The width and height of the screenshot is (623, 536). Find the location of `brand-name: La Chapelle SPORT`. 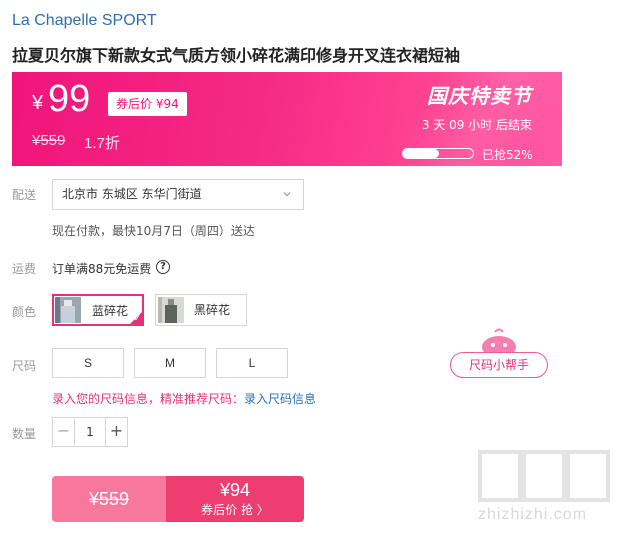

brand-name: La Chapelle SPORT is located at coordinates (84, 21).